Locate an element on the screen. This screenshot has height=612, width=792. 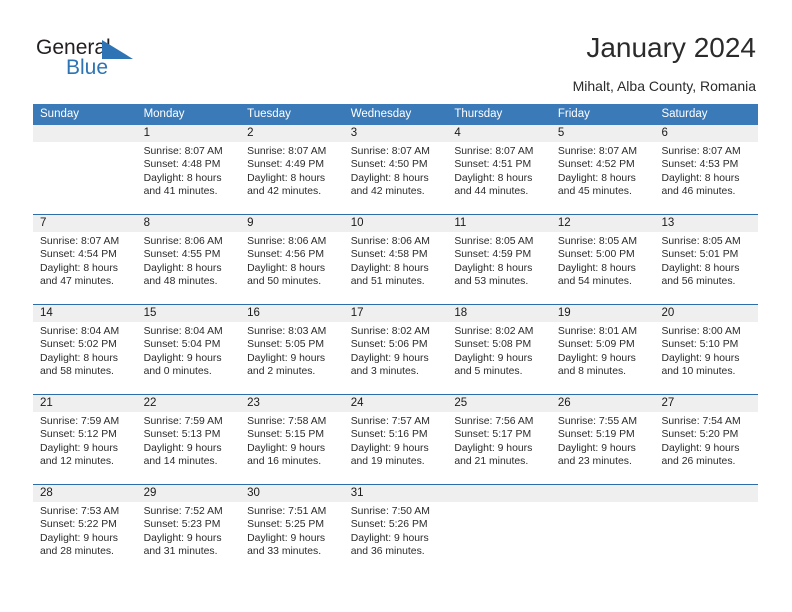
day-number-16: 16 is located at coordinates (292, 313).